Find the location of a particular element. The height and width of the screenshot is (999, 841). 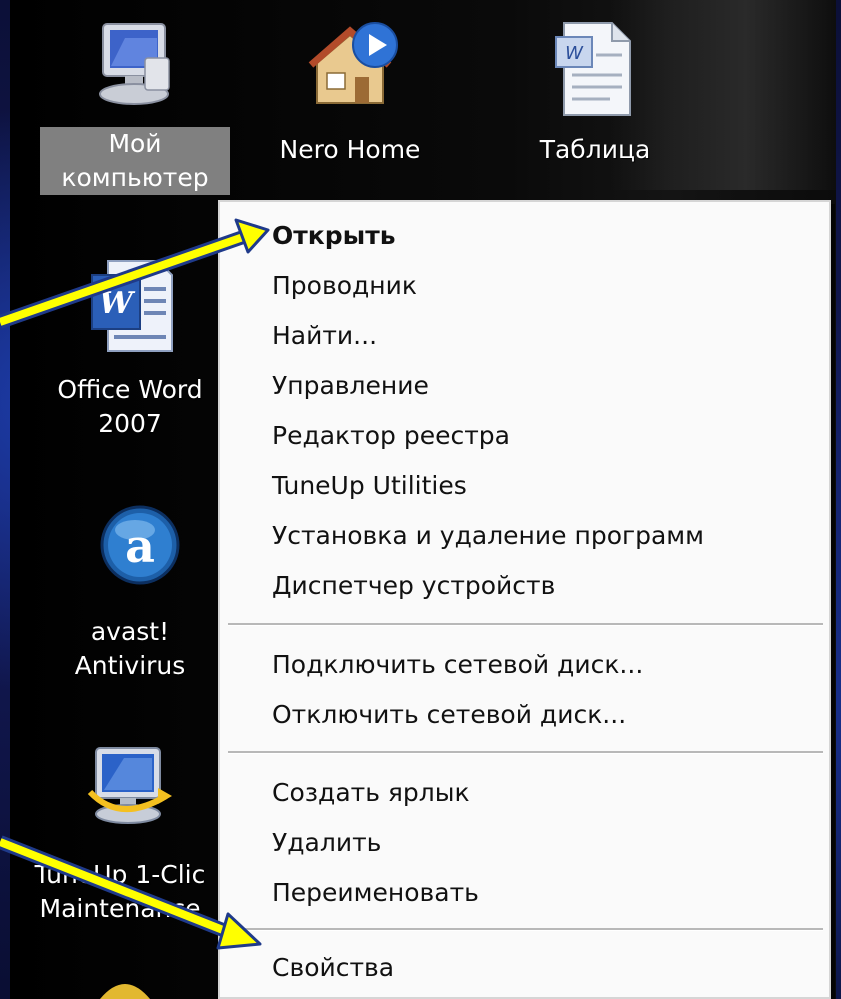

arrow-to-open is located at coordinates (135, 273).